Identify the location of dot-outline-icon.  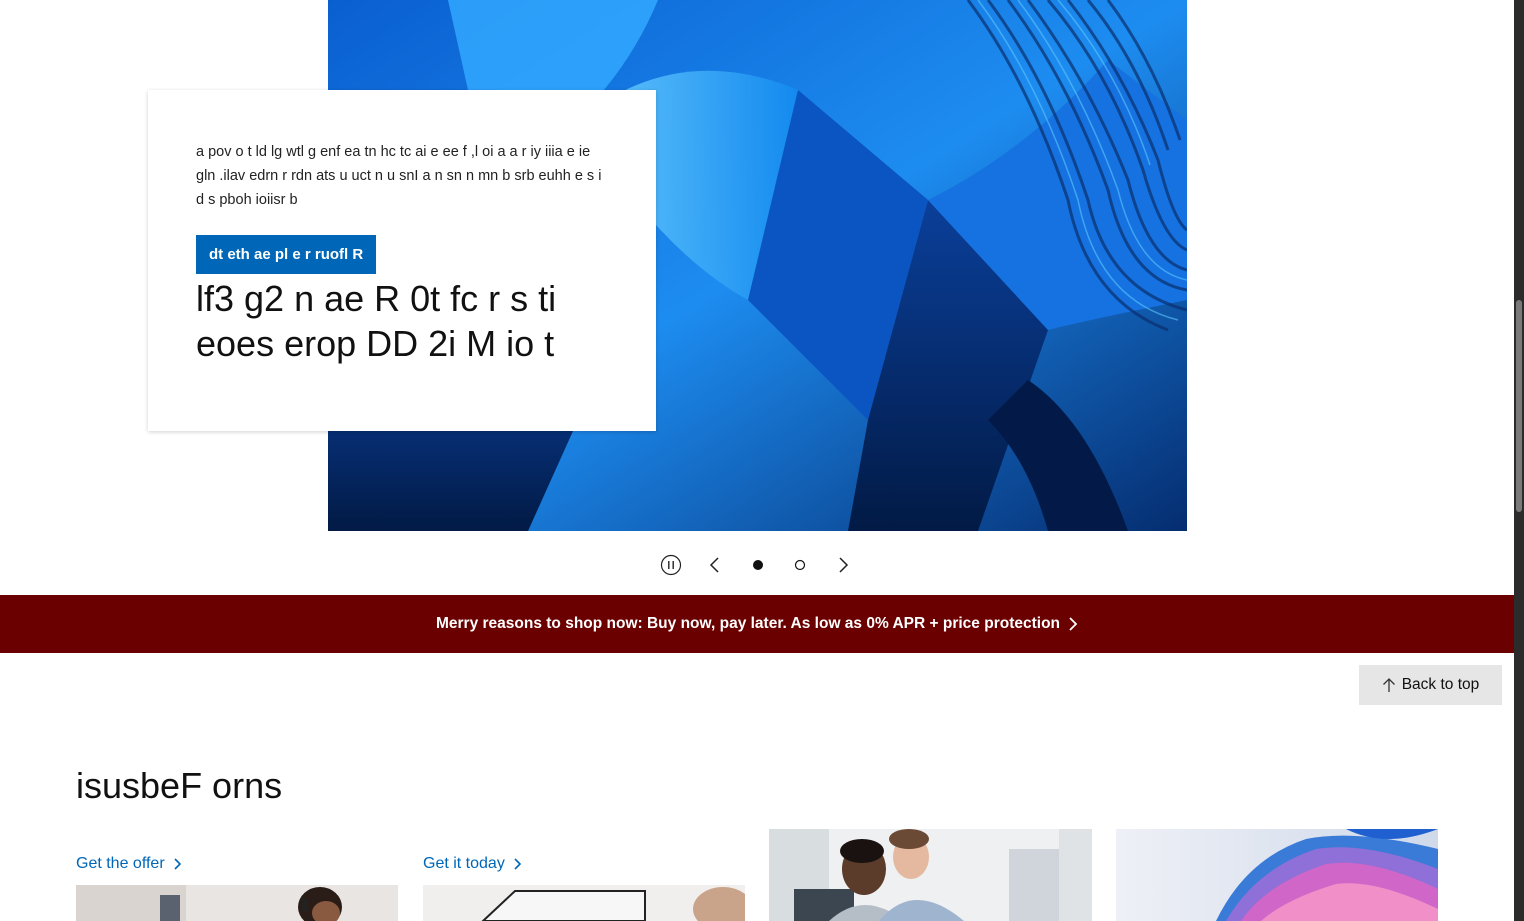
(800, 565).